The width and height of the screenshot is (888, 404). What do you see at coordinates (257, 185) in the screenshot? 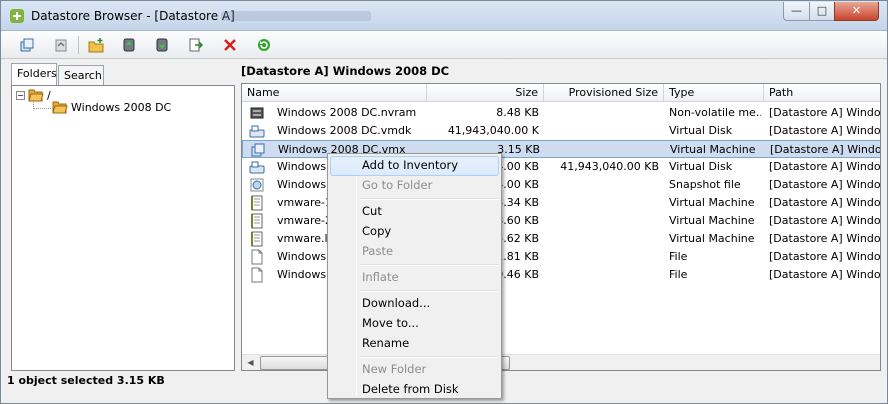
I see `snapshot-icon` at bounding box center [257, 185].